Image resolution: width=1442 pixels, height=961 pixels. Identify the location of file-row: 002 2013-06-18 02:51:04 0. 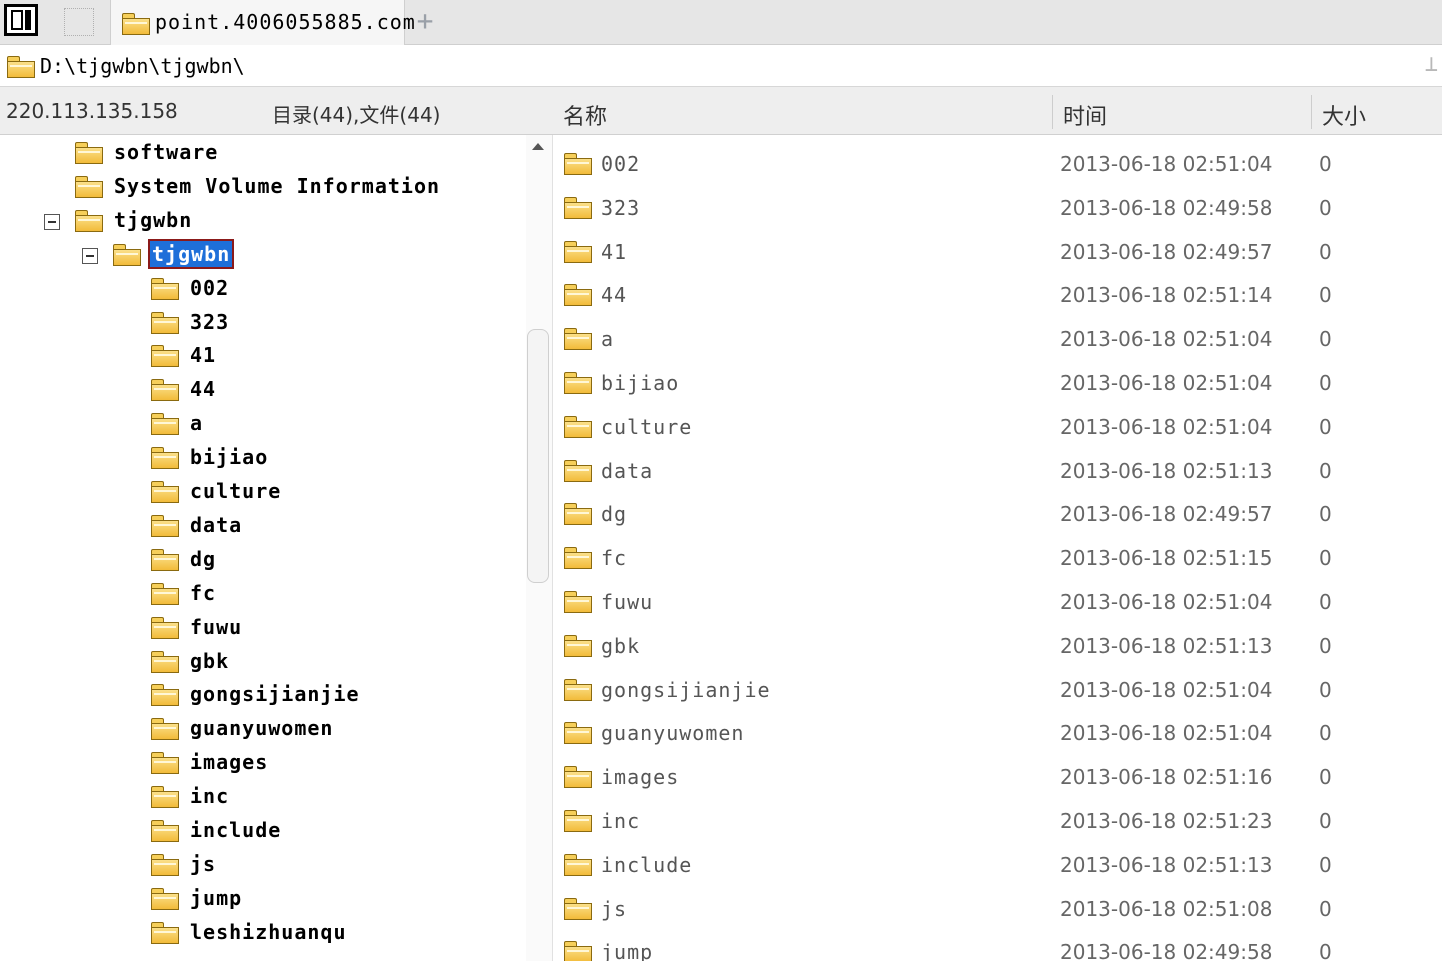
(997, 161).